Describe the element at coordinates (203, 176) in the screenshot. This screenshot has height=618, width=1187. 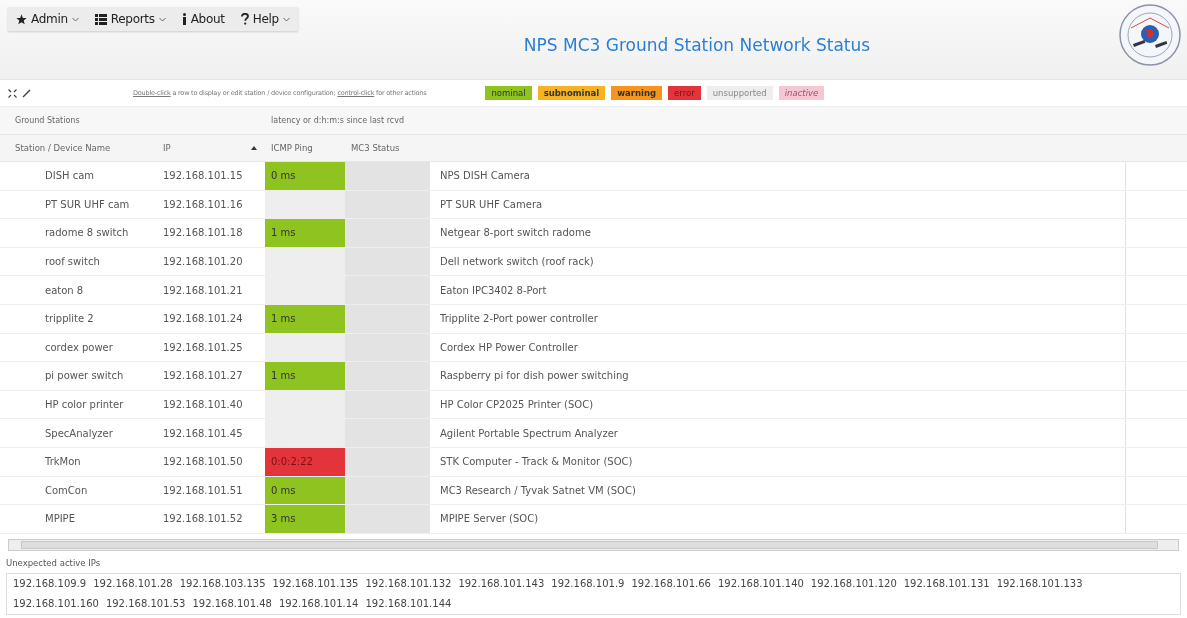
I see `table-cell-text: 192.168.101.15` at that location.